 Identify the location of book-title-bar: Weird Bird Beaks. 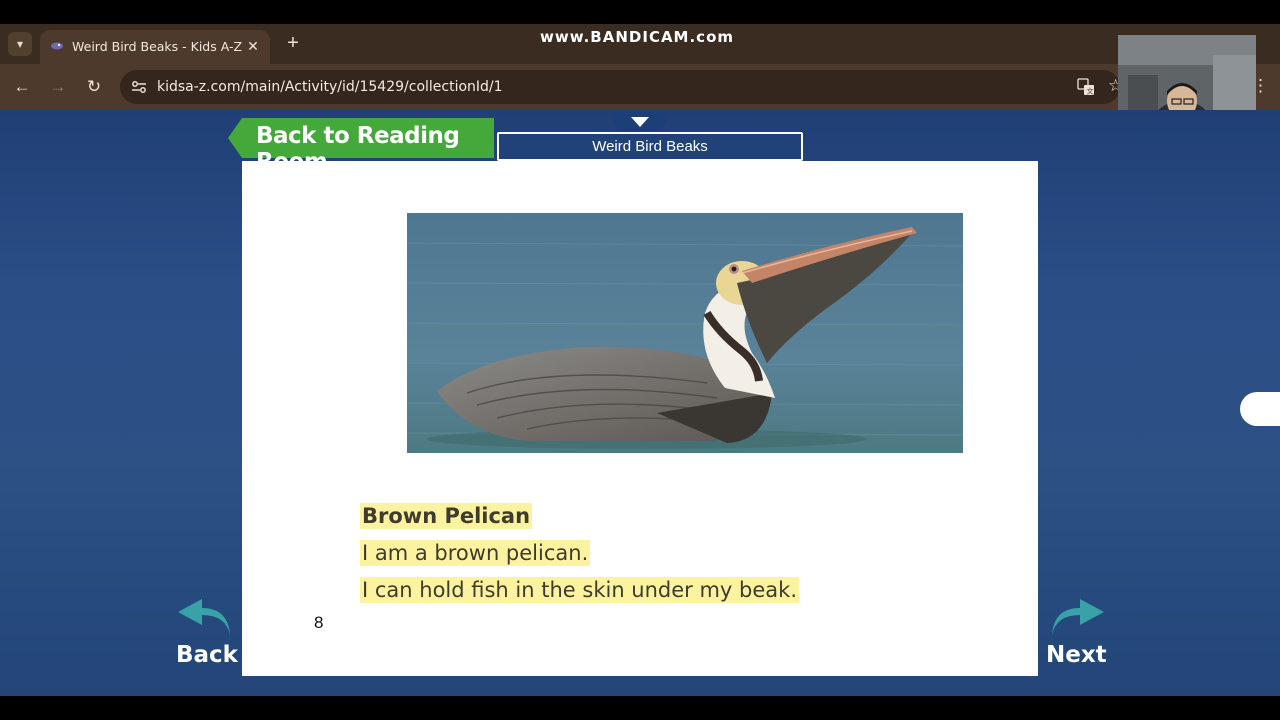
(650, 146).